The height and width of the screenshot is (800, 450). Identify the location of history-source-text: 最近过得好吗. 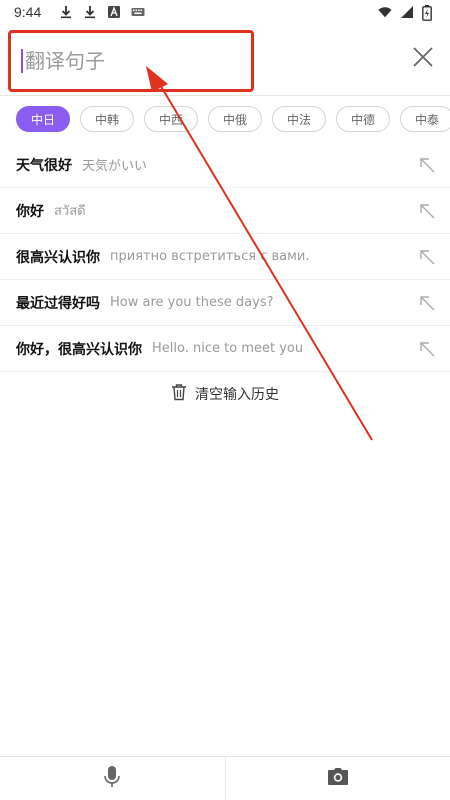
(58, 303).